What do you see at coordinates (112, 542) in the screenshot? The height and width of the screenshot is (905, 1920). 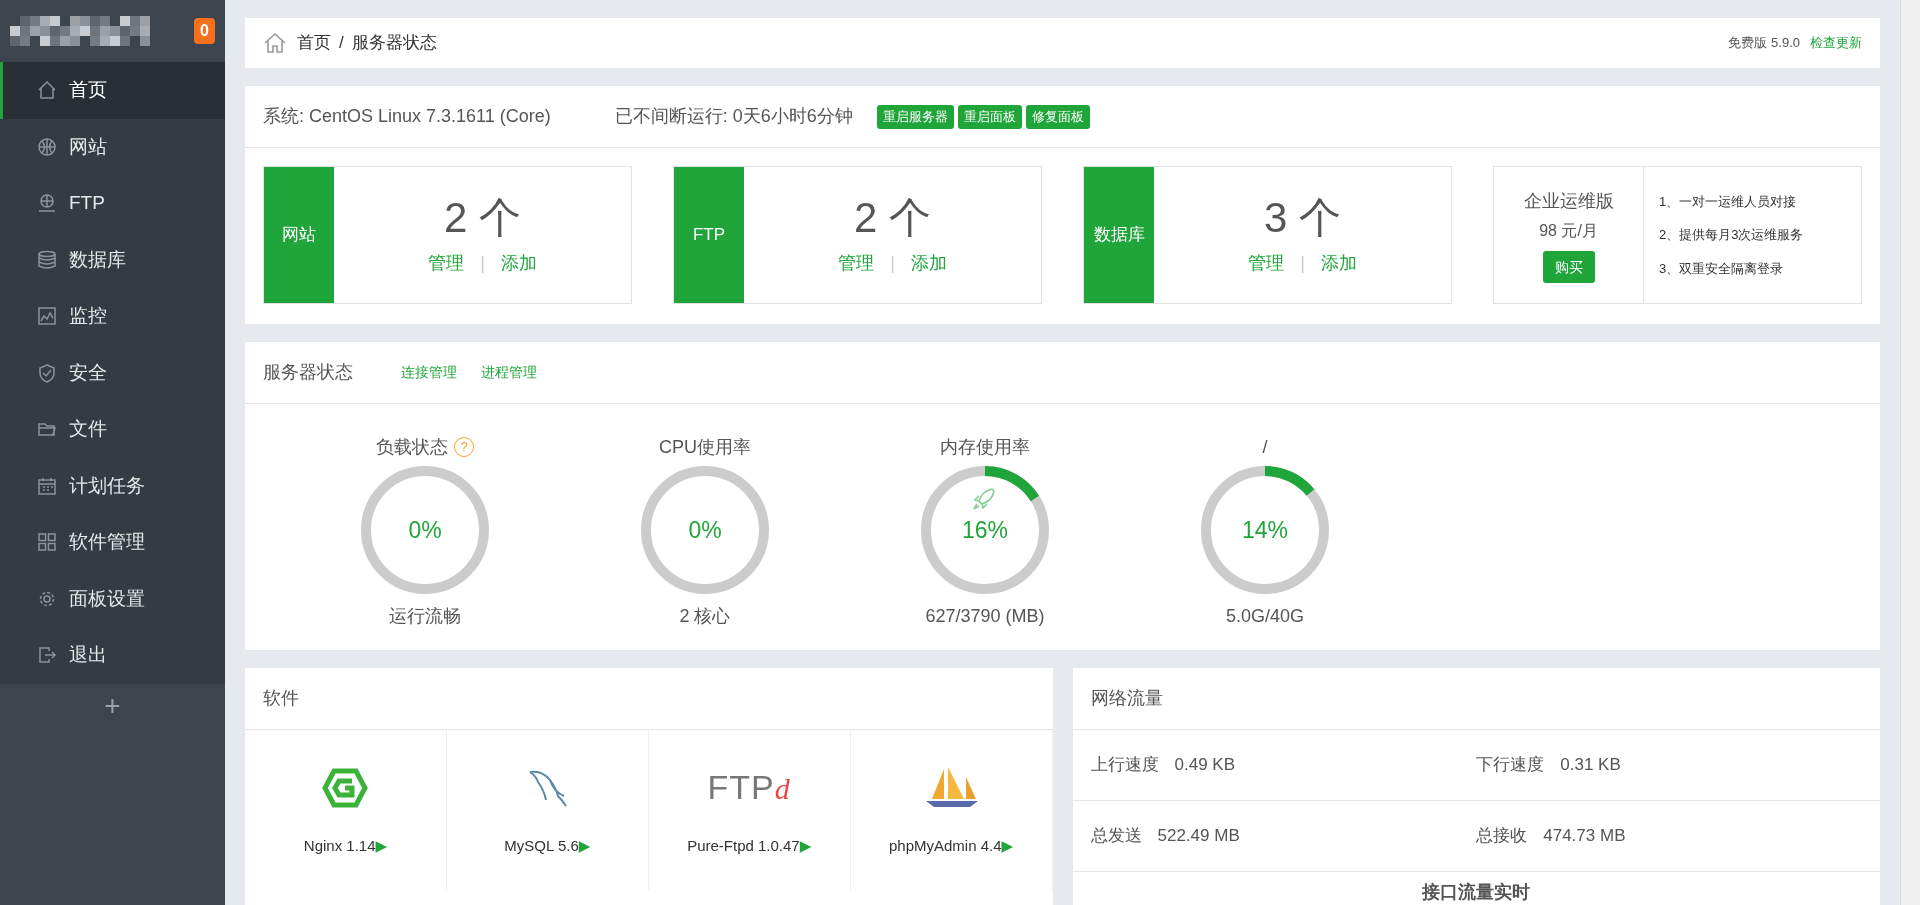 I see `sidebar-item: 软件管理` at bounding box center [112, 542].